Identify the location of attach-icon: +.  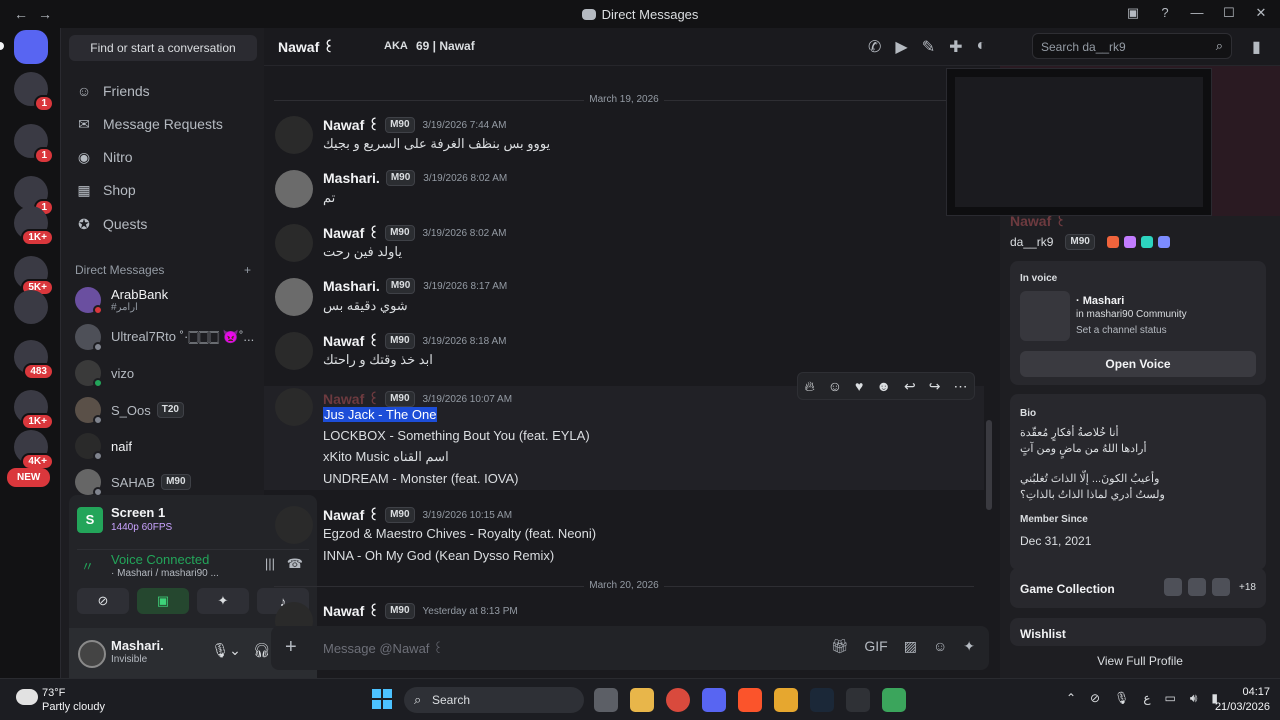
(291, 647).